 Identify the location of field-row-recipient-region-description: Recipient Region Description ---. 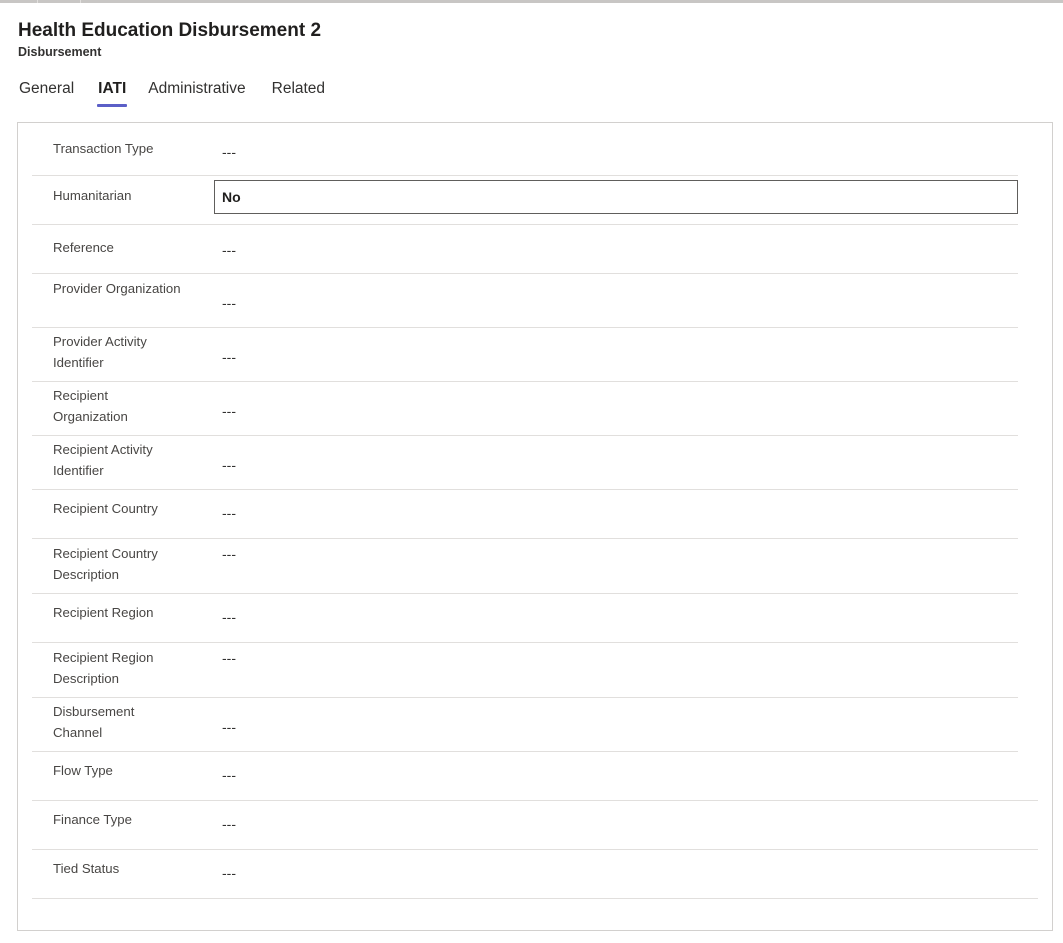
(525, 670).